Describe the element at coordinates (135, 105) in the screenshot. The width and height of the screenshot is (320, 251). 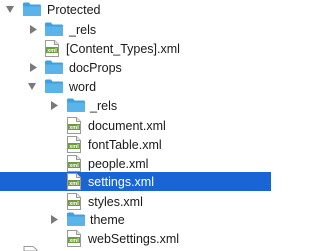
I see `tree-row-word-rels: _rels` at that location.